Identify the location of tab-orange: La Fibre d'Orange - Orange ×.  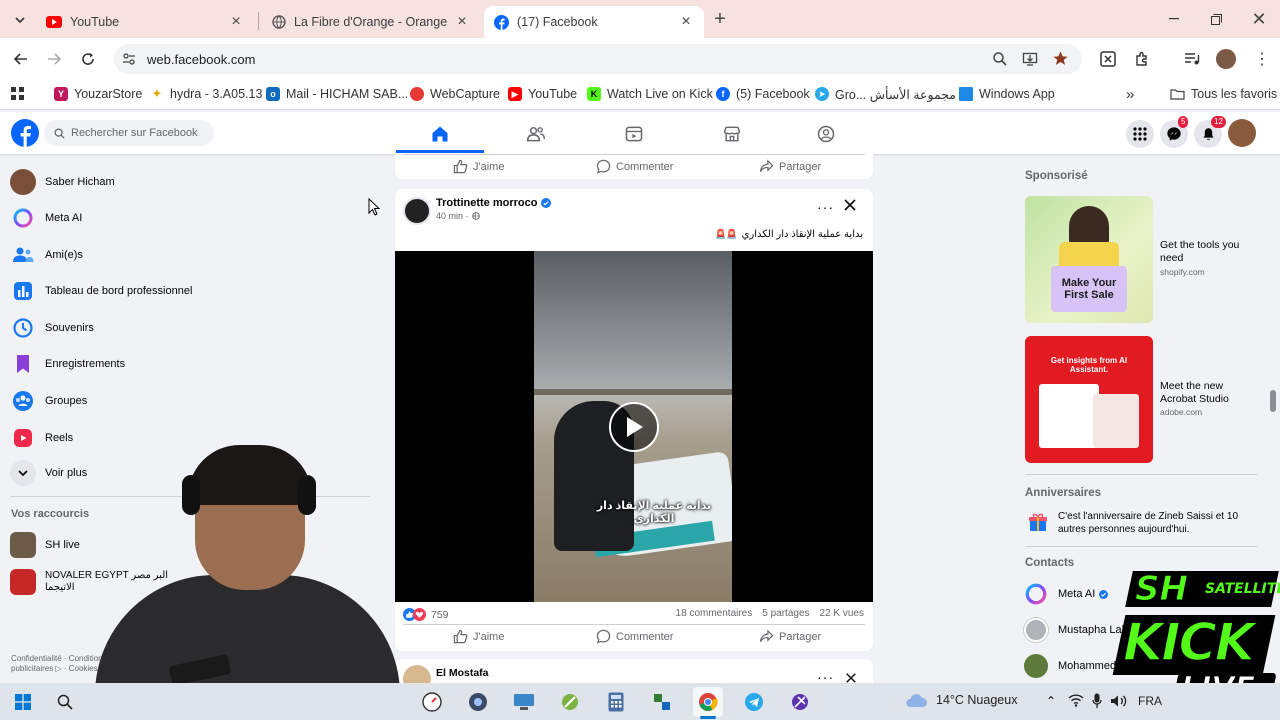
(371, 22).